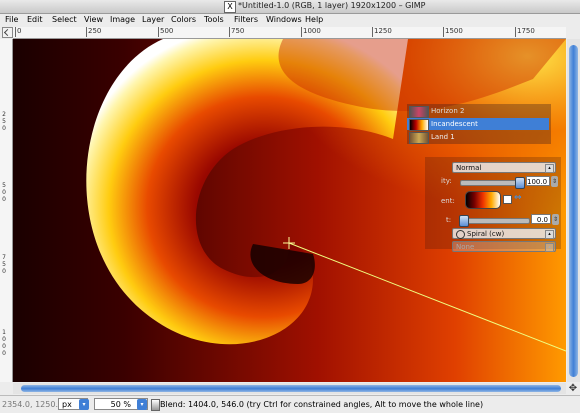  I want to click on repeat-value: None, so click(465, 247).